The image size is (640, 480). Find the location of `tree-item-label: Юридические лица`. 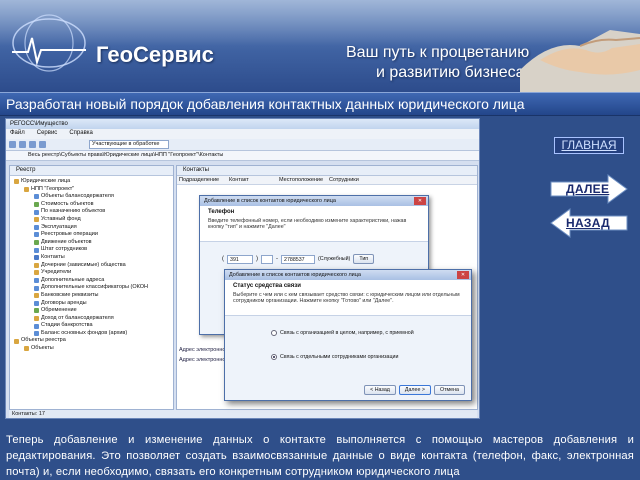

tree-item-label: Юридические лица is located at coordinates (46, 181).